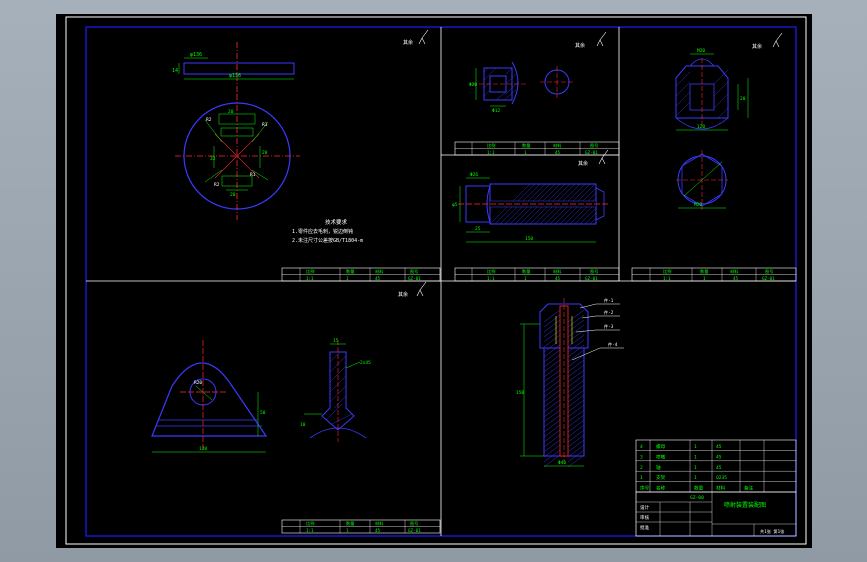  I want to click on bom-header-cell: 数量, so click(699, 488).